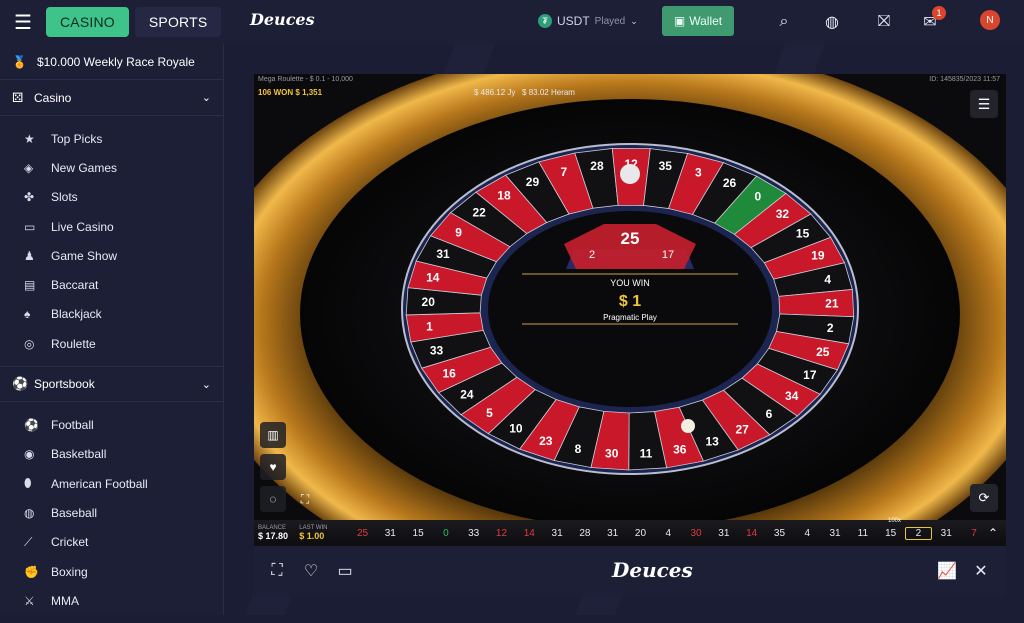 The height and width of the screenshot is (623, 1024). What do you see at coordinates (29, 255) in the screenshot?
I see `game-show-icon: ♟` at bounding box center [29, 255].